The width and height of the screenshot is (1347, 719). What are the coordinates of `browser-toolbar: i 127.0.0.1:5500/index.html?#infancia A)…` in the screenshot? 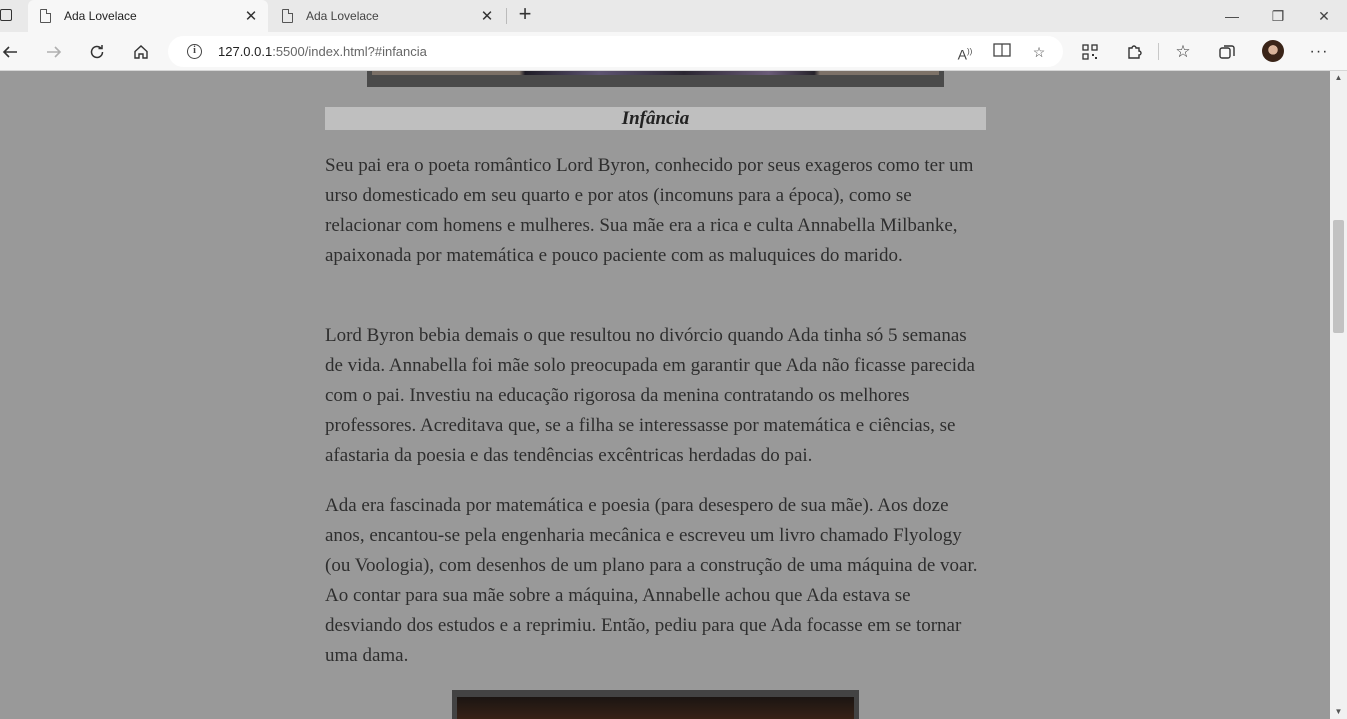 It's located at (673, 51).